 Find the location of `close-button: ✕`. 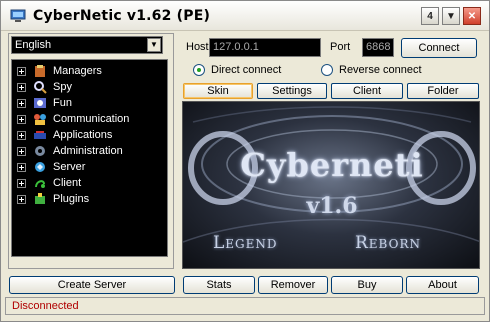

close-button: ✕ is located at coordinates (472, 16).